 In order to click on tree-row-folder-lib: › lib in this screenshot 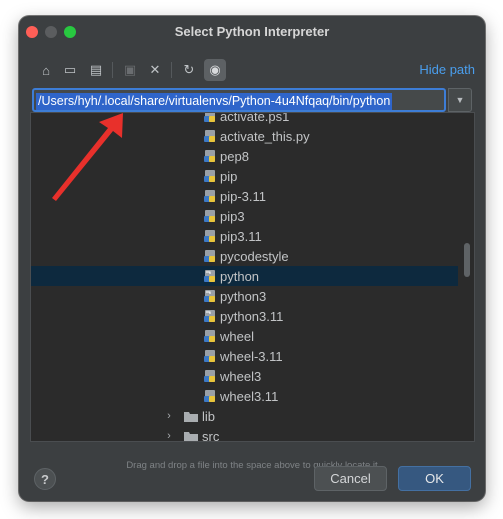, I will do `click(244, 416)`.